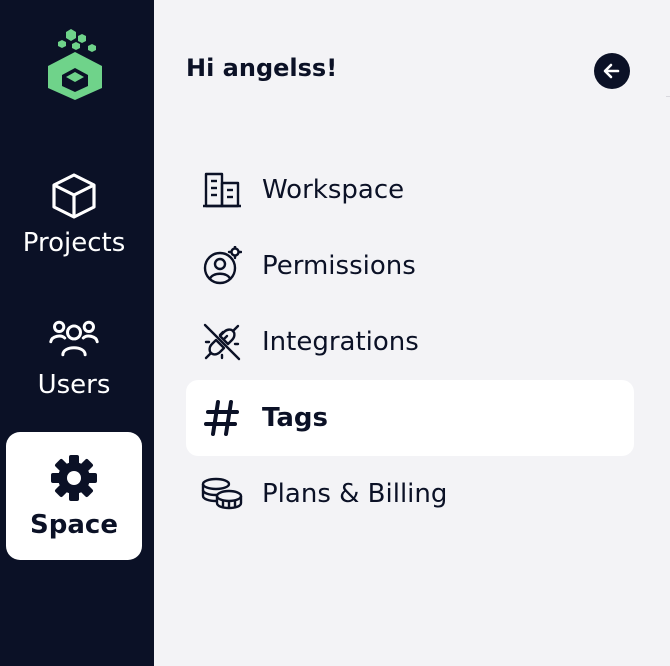 This screenshot has width=670, height=666. What do you see at coordinates (74, 478) in the screenshot?
I see `gear-icon` at bounding box center [74, 478].